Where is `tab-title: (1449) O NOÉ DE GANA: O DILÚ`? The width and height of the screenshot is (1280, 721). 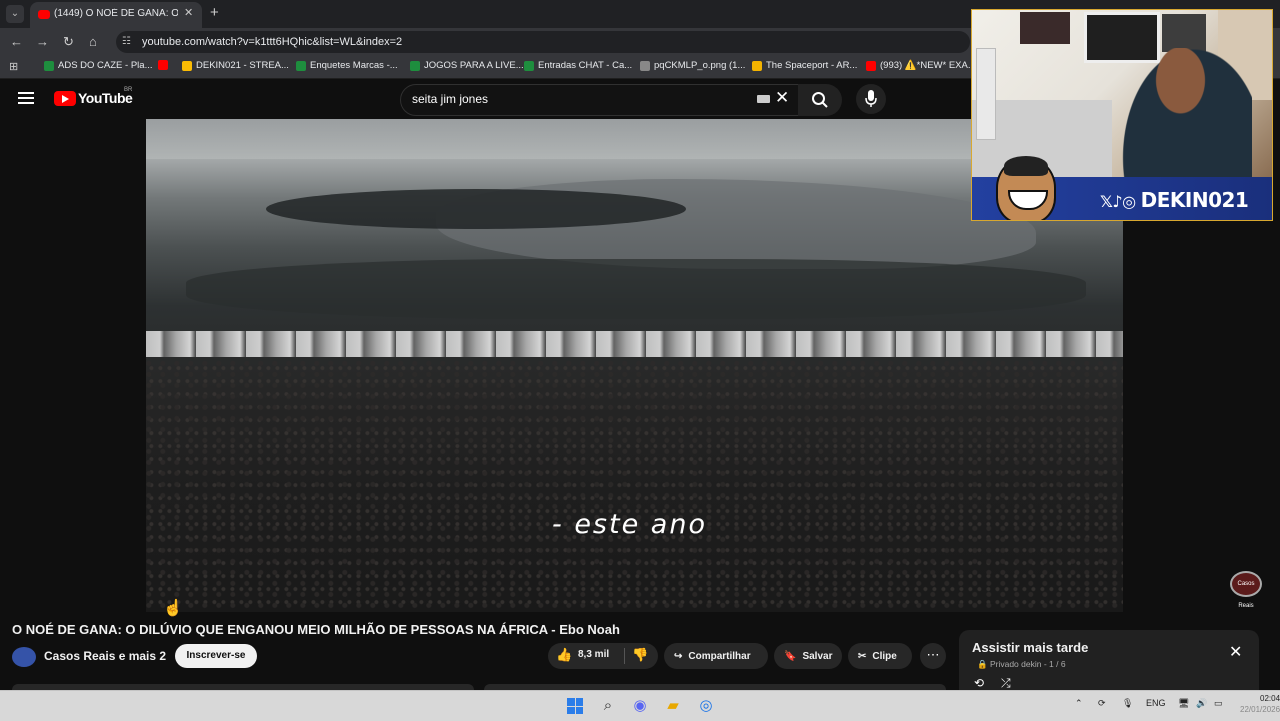
tab-title: (1449) O NOÉ DE GANA: O DILÚ is located at coordinates (116, 13).